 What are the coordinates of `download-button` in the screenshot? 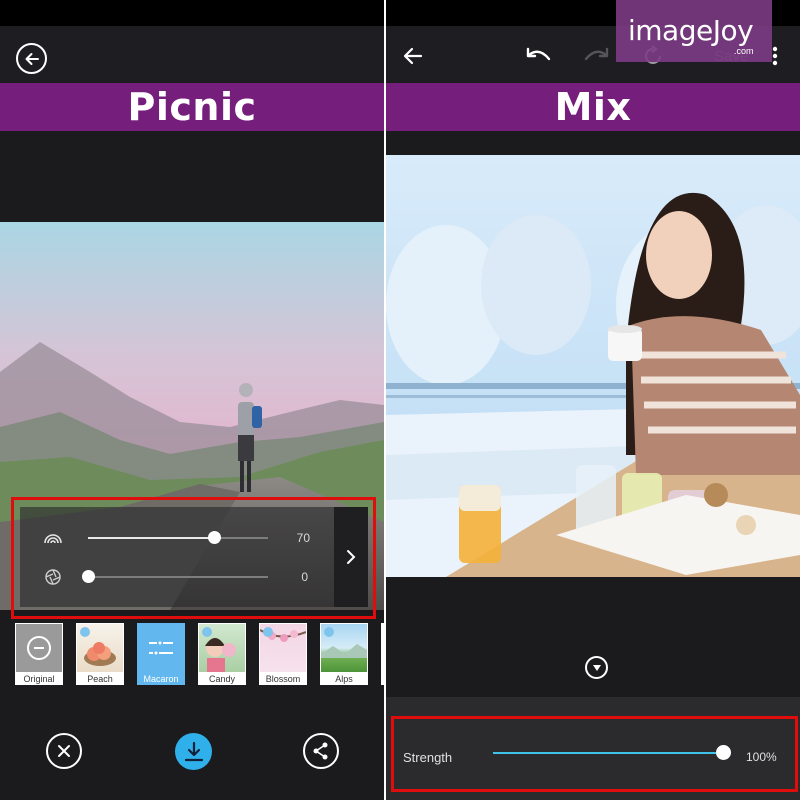 It's located at (193, 751).